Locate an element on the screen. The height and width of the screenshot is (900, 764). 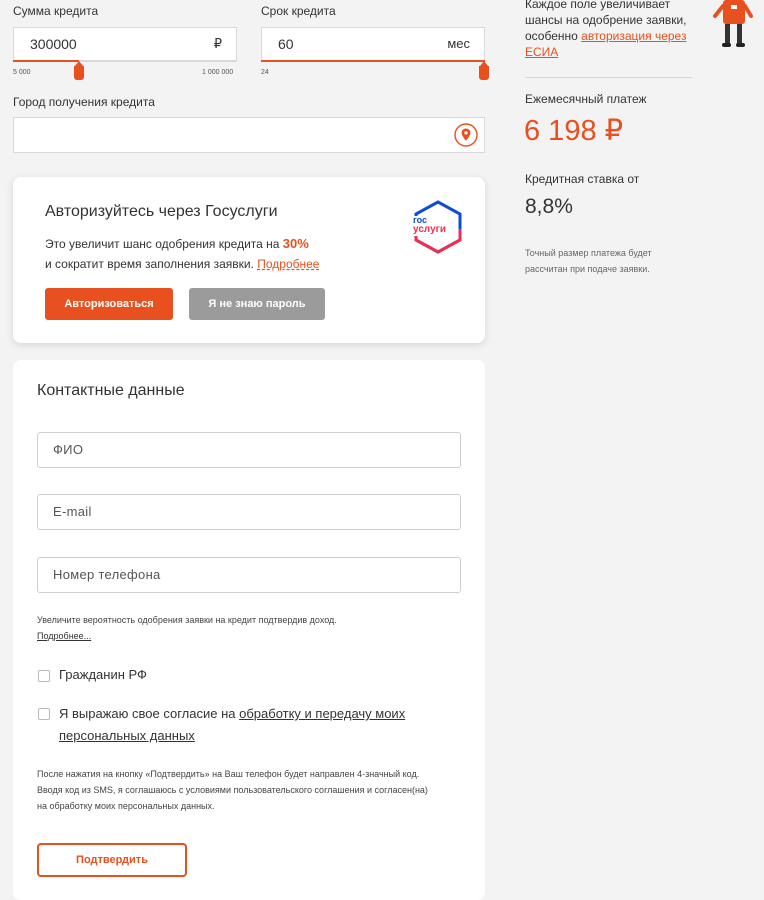
gosuslugi-title: Авторизуйтесь через Госуслуги is located at coordinates (161, 211).